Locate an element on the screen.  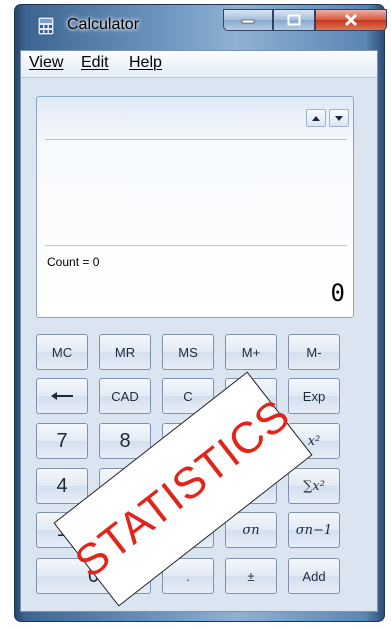
arrow-down-icon is located at coordinates (339, 118).